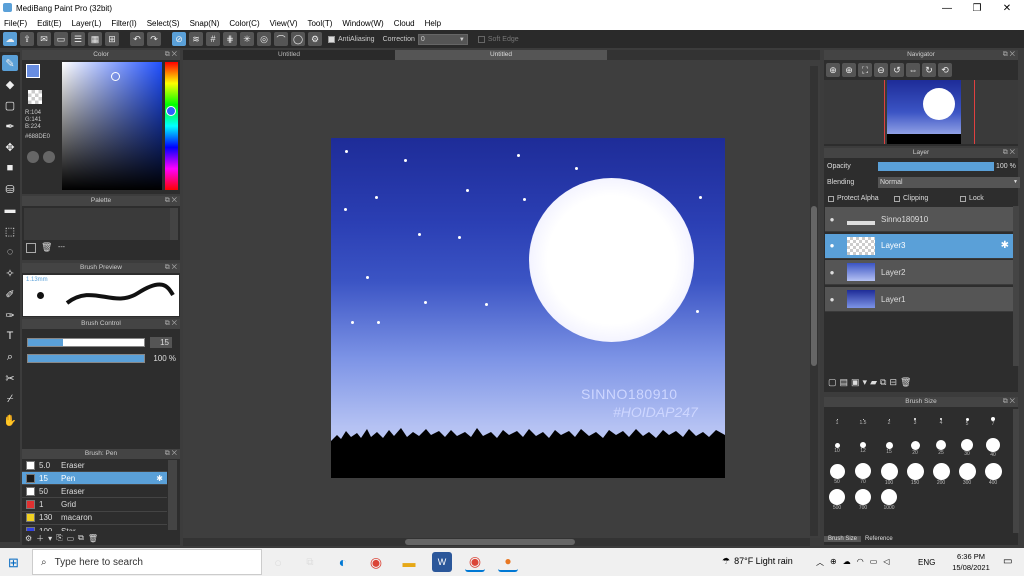  What do you see at coordinates (171, 126) in the screenshot?
I see `hue-slider` at bounding box center [171, 126].